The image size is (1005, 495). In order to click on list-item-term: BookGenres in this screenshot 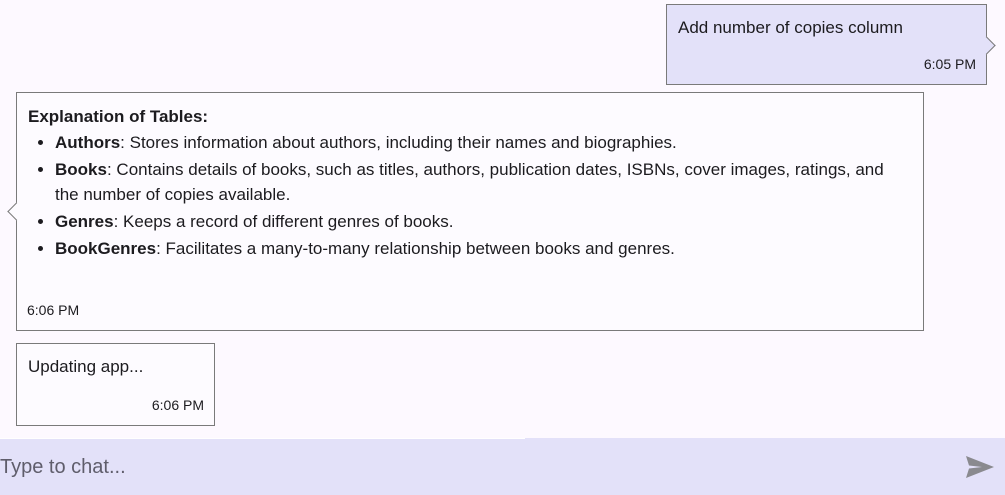, I will do `click(106, 248)`.